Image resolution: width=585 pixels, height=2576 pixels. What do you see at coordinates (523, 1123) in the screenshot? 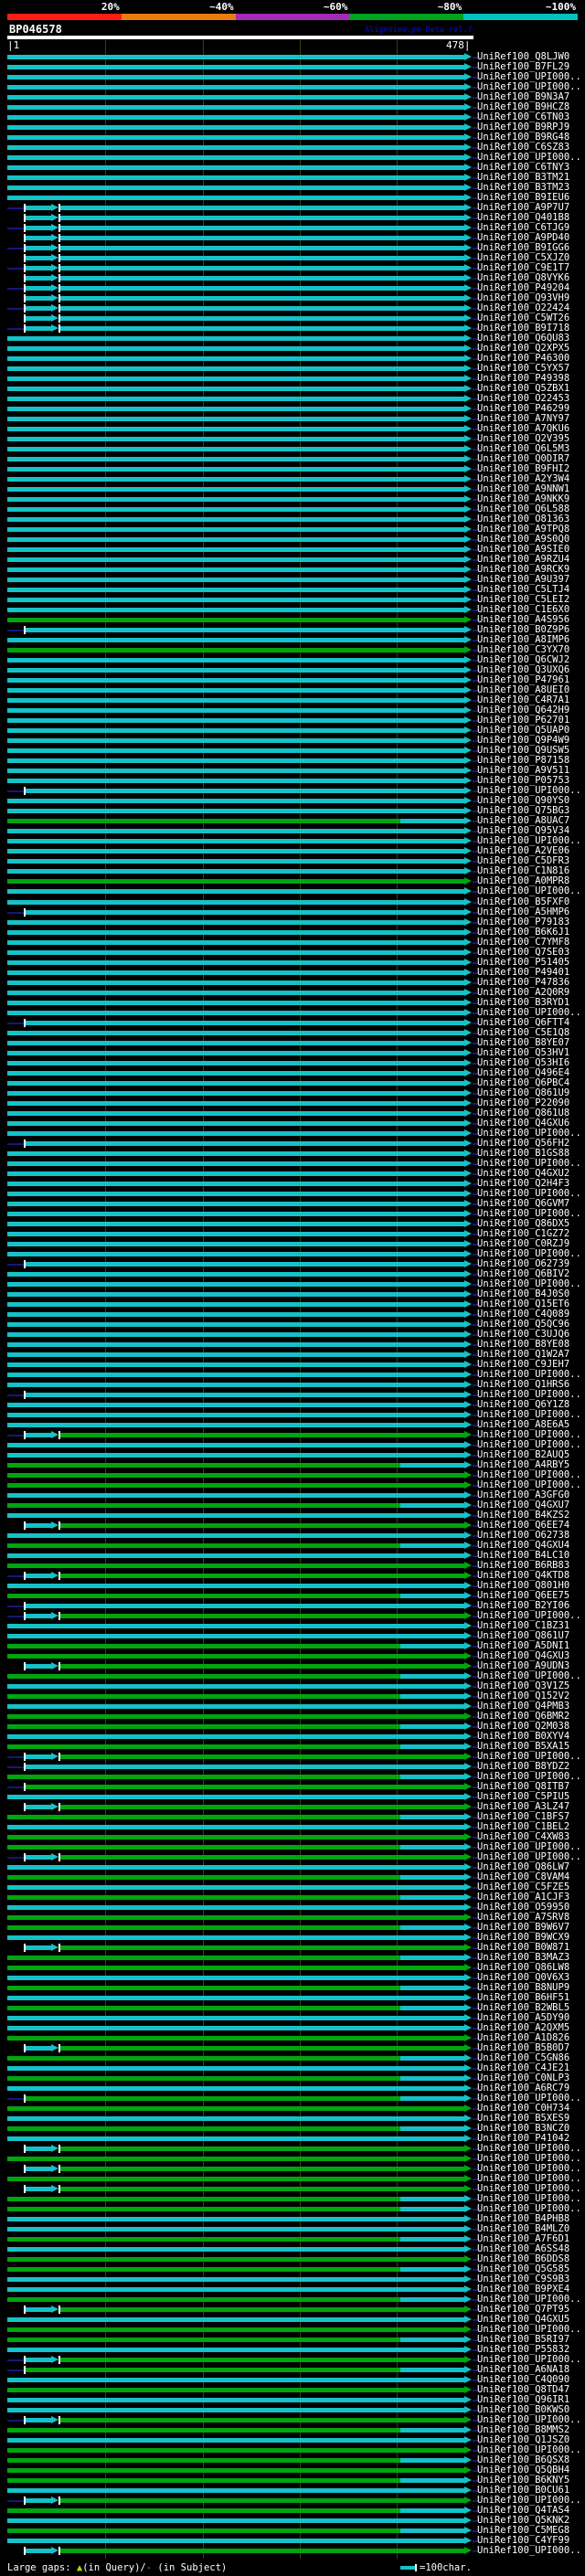
I see `hit-label: UniRef100_Q4GXU6` at bounding box center [523, 1123].